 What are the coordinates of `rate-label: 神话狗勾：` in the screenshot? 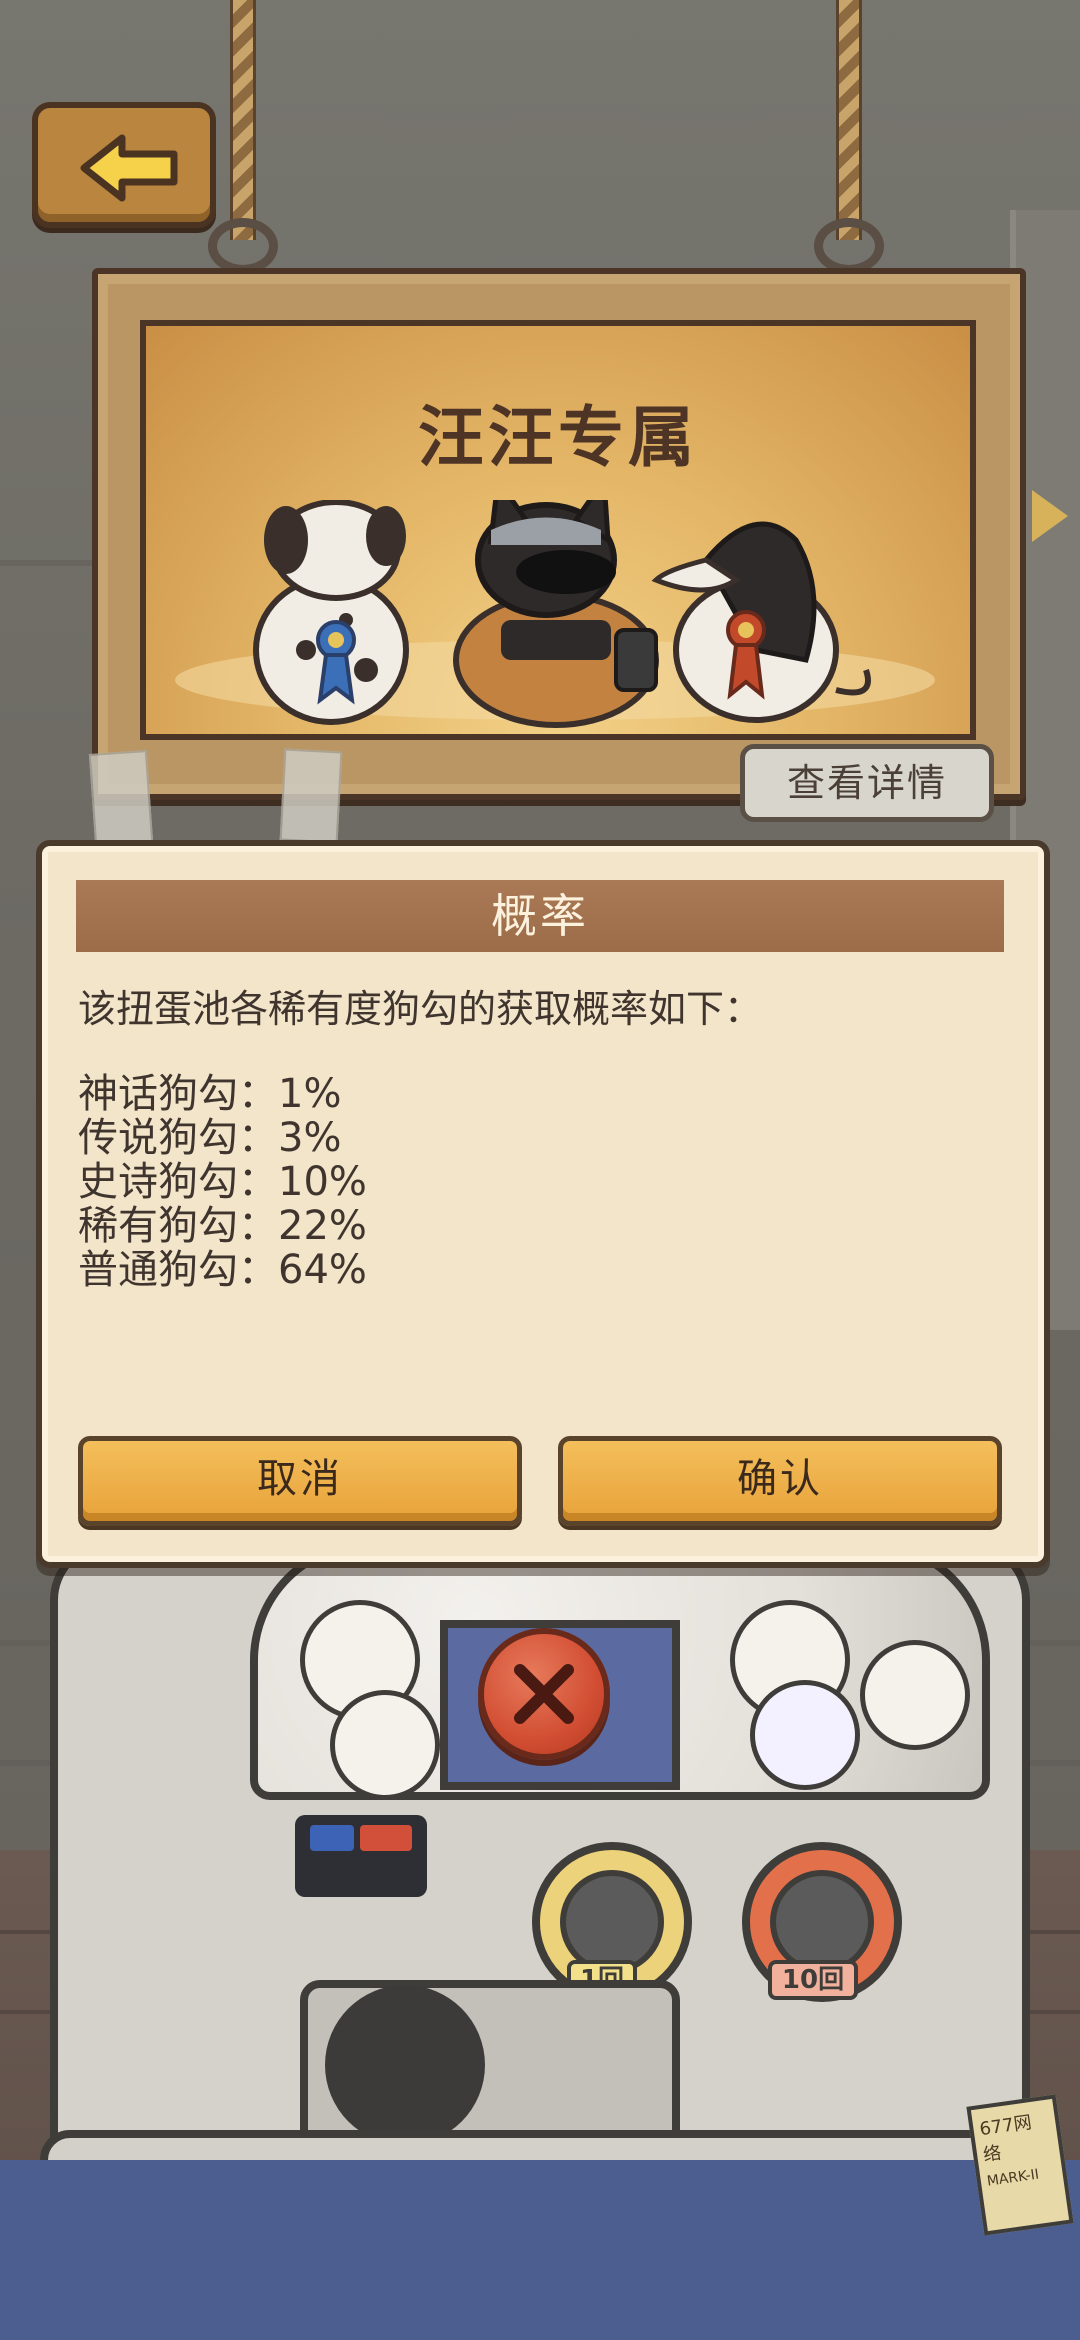 It's located at (178, 1094).